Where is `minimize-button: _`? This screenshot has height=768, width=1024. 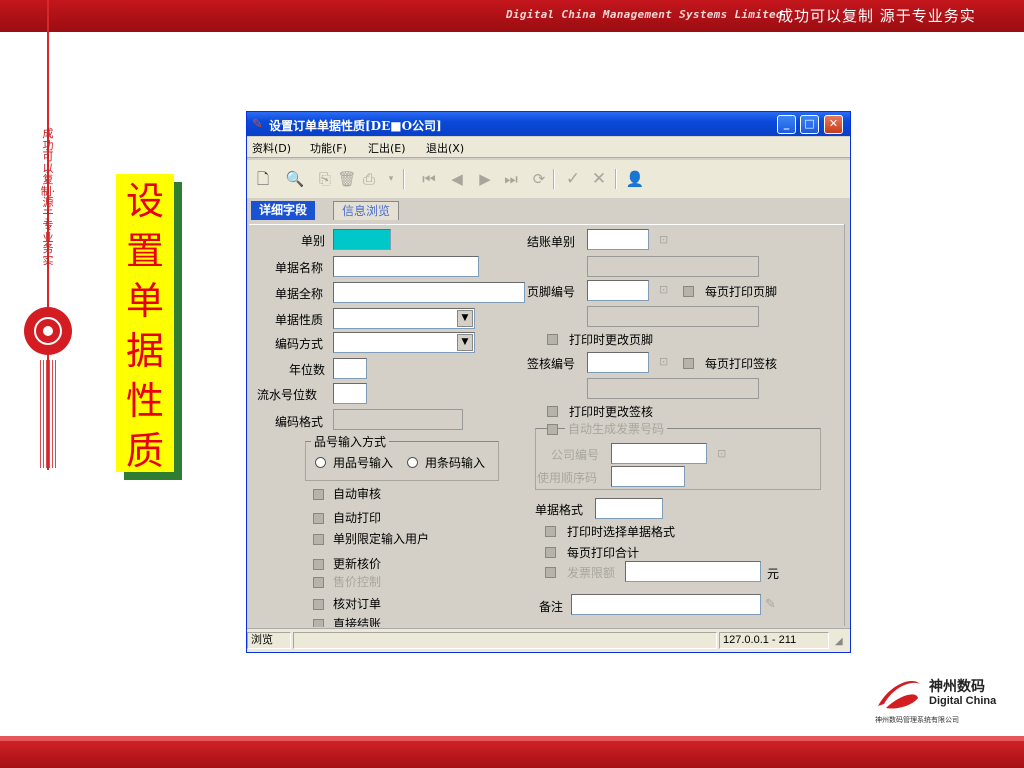 minimize-button: _ is located at coordinates (786, 124).